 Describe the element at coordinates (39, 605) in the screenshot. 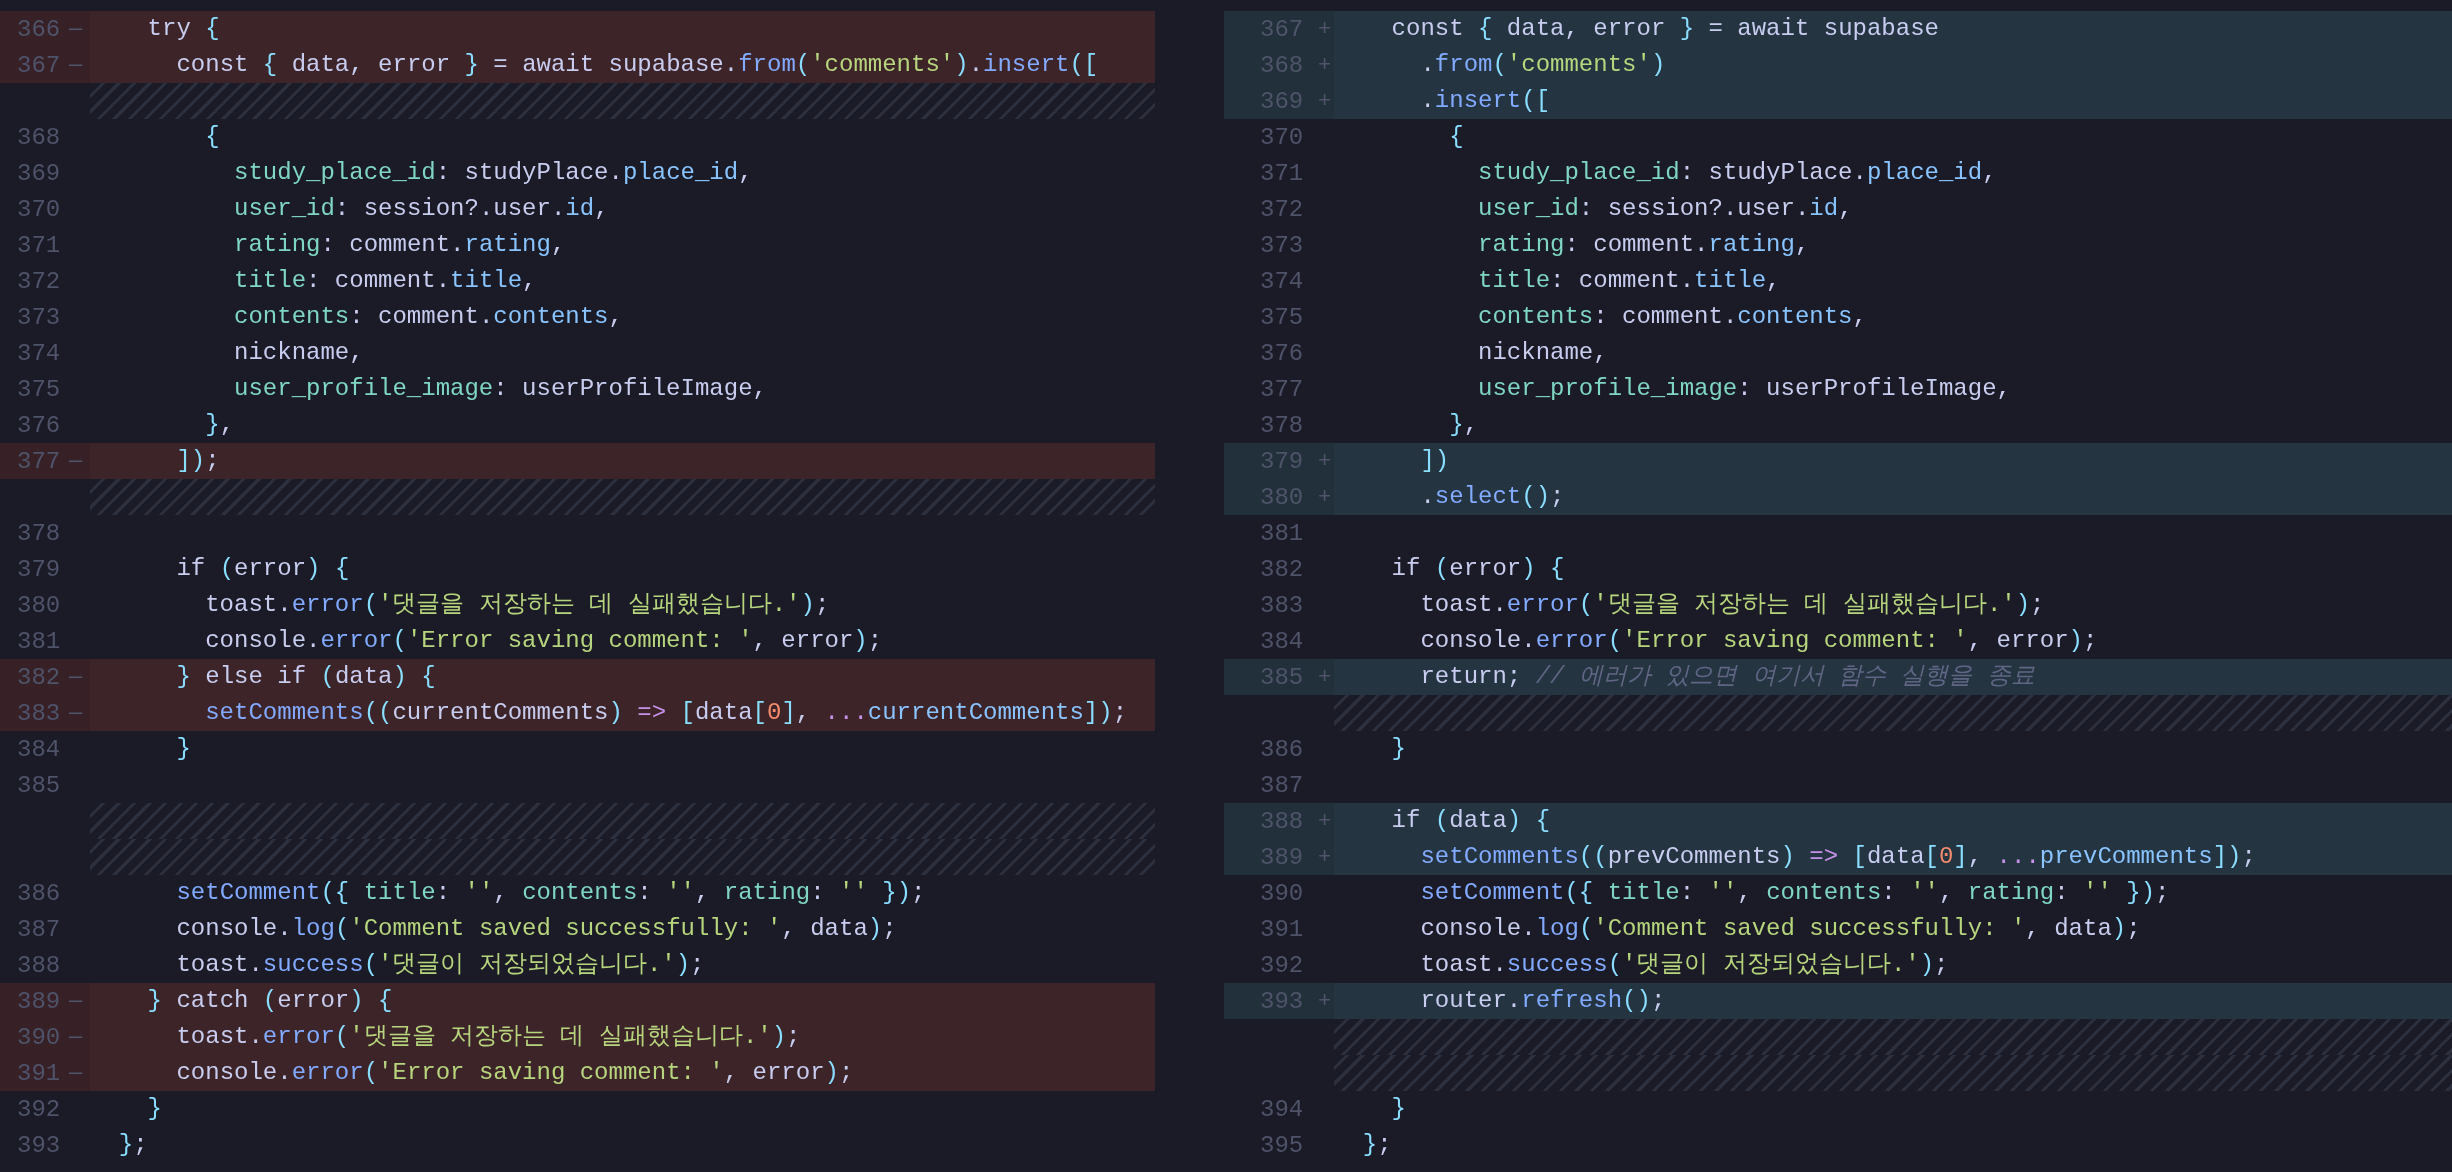

I see `line-number: 380` at that location.